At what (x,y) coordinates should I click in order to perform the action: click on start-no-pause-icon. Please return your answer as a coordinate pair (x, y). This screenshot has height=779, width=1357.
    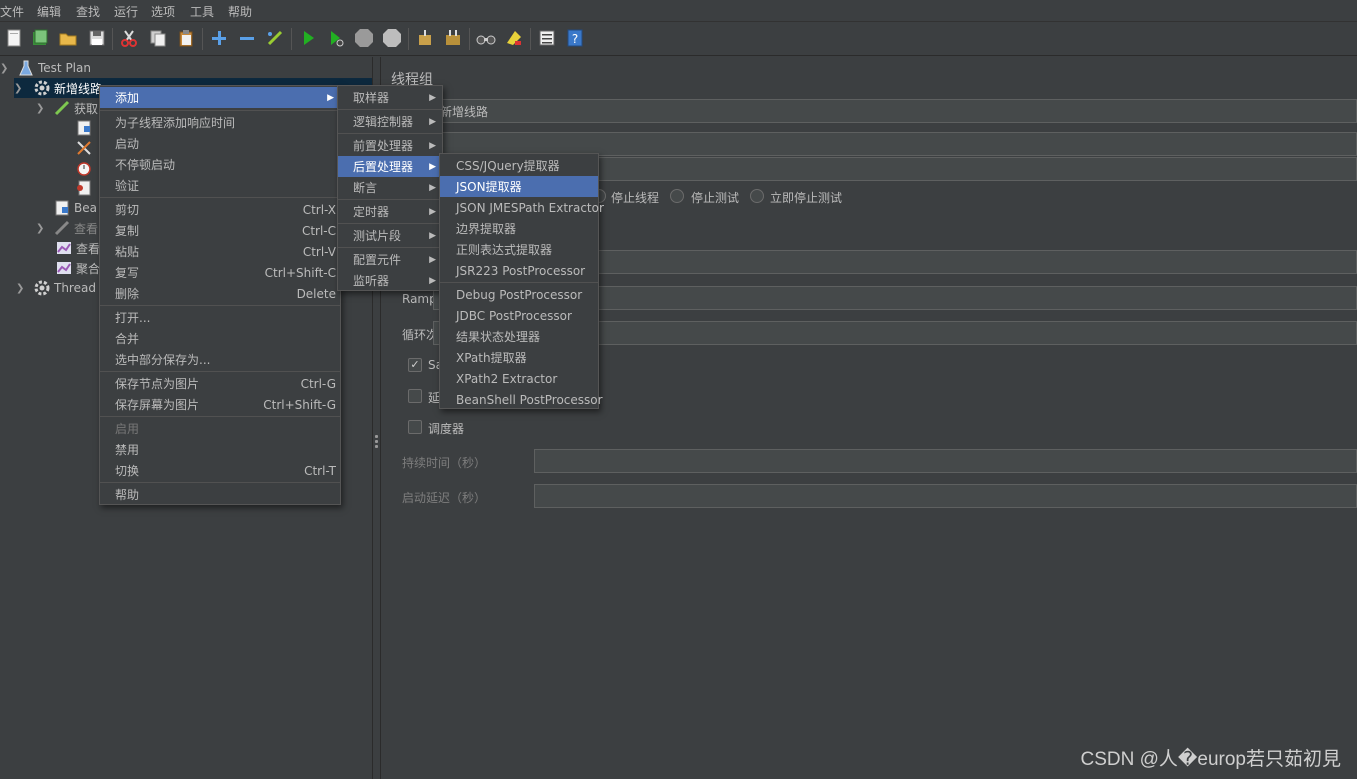
    Looking at the image, I should click on (336, 38).